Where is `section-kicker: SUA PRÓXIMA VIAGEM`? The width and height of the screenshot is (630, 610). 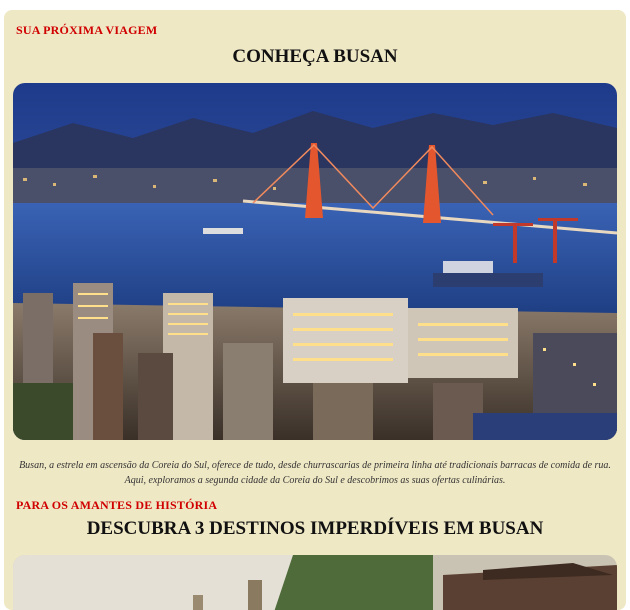 section-kicker: SUA PRÓXIMA VIAGEM is located at coordinates (87, 30).